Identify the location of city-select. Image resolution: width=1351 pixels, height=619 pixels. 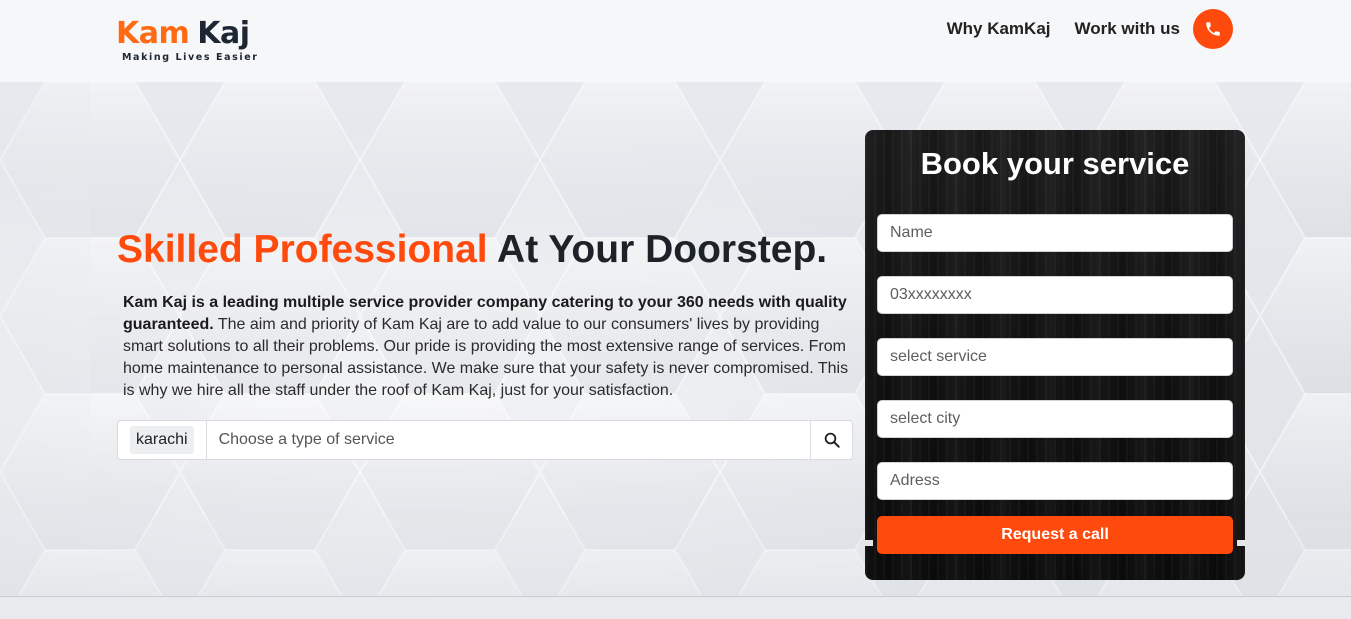
(1055, 419).